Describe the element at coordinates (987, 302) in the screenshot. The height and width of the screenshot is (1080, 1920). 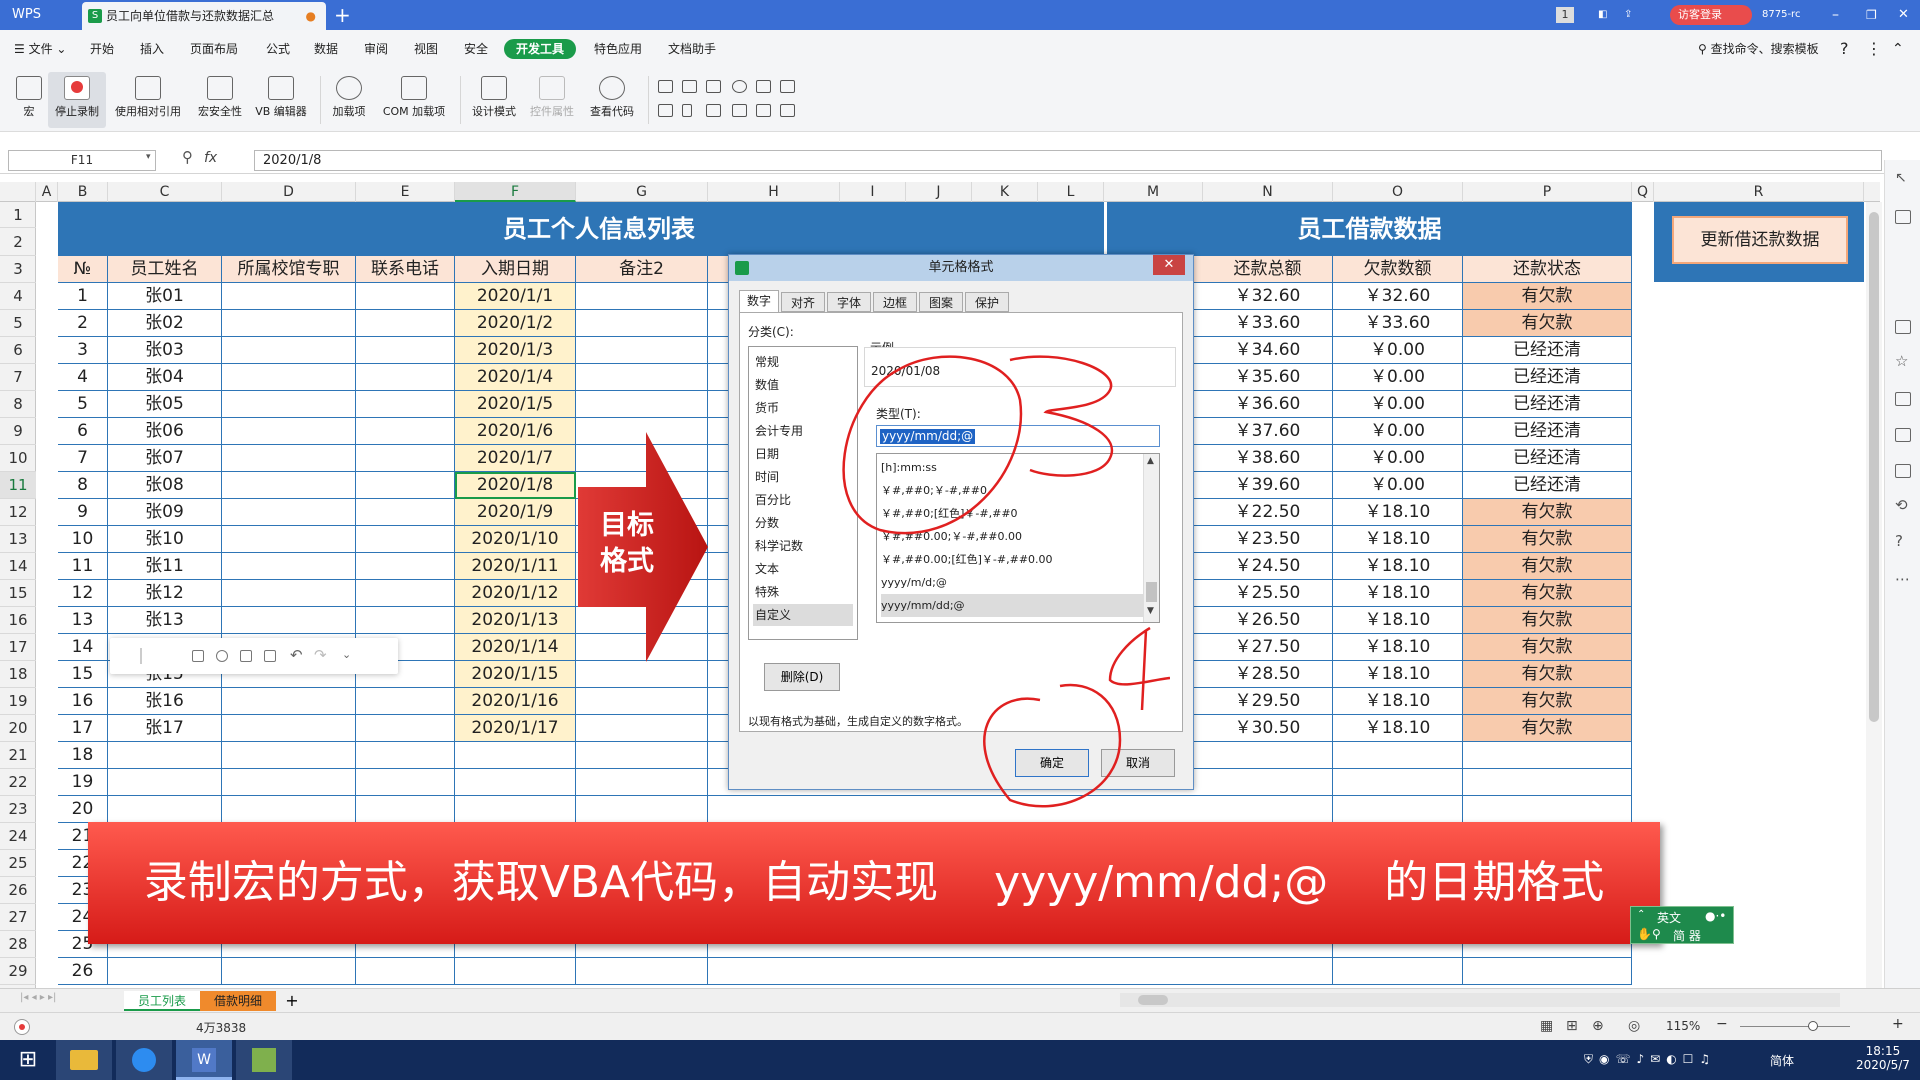
I see `tab-protection: 保护` at that location.